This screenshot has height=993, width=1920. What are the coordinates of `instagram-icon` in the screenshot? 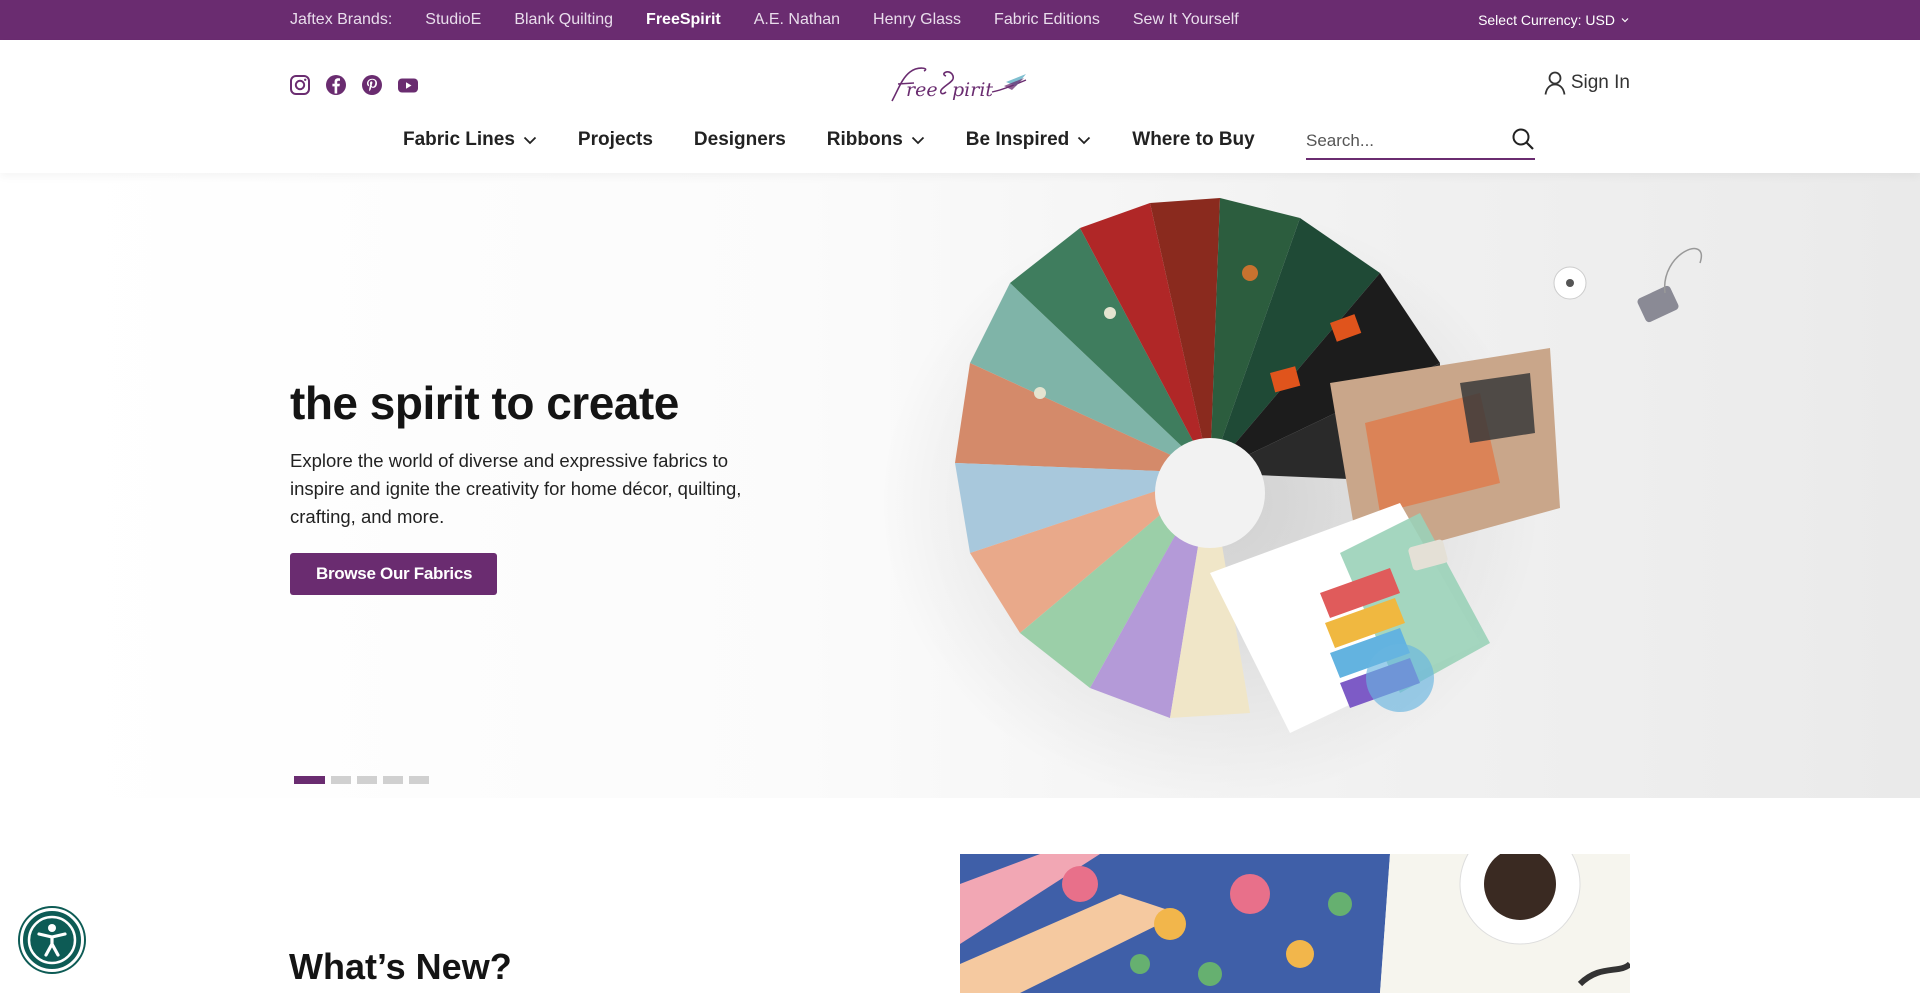 It's located at (300, 85).